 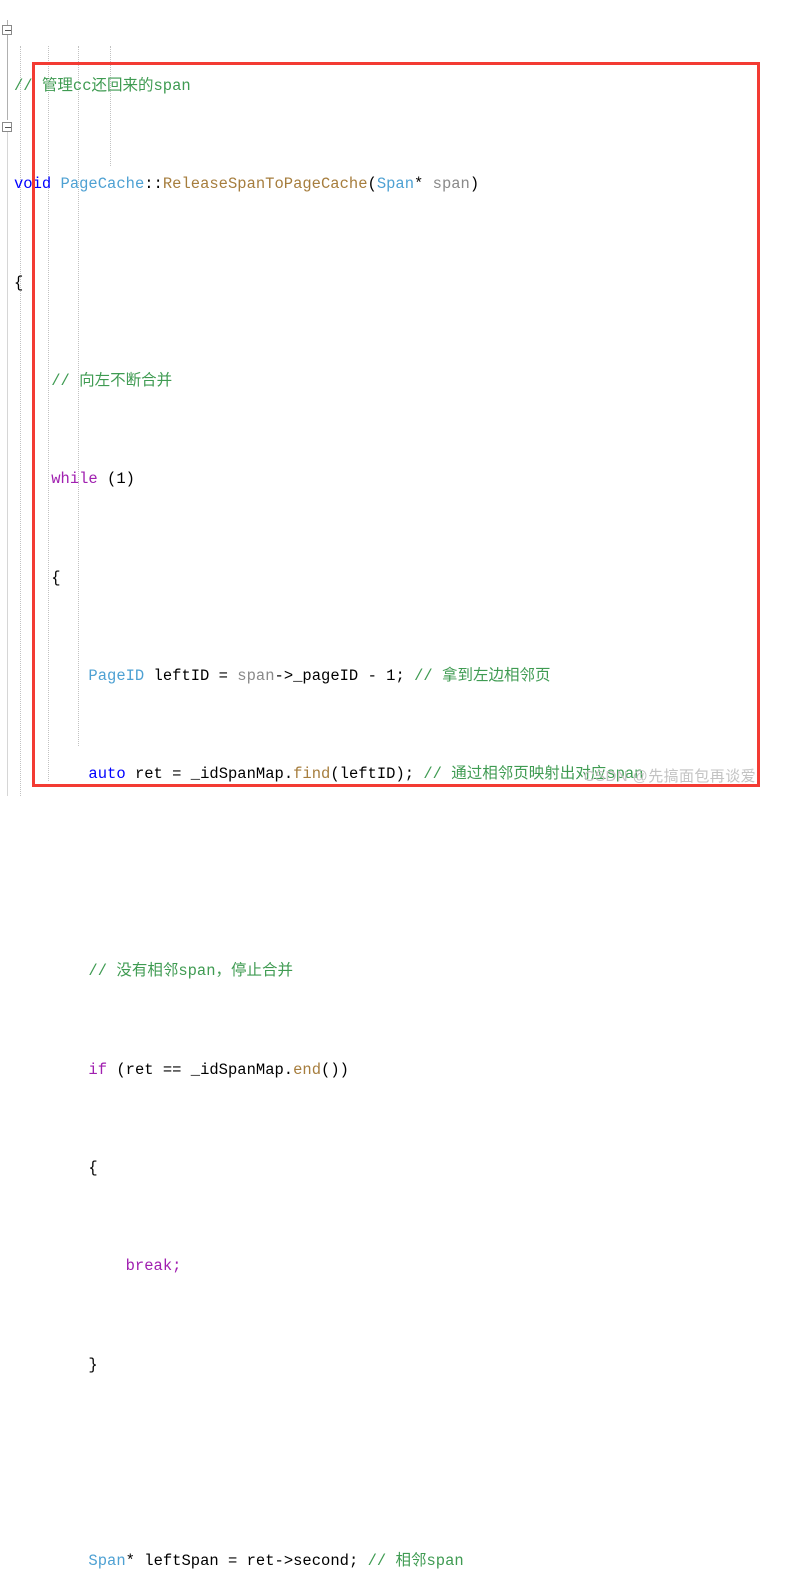 What do you see at coordinates (302, 1561) in the screenshot?
I see `ret-second-expr: ret->second;` at bounding box center [302, 1561].